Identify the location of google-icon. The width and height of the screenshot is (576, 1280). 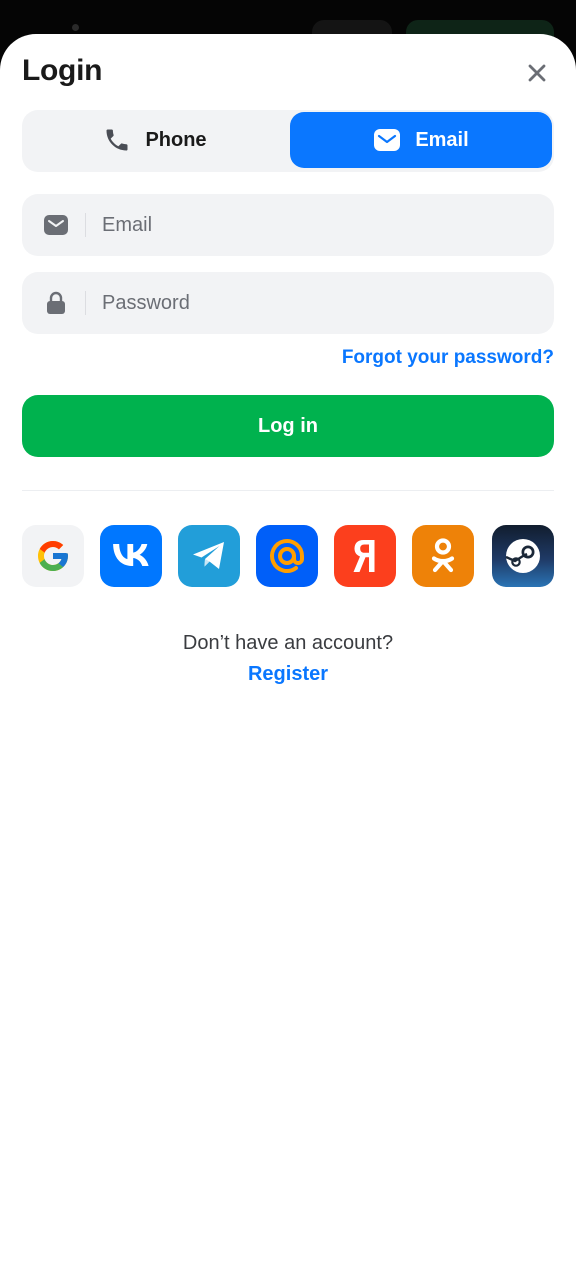
(53, 556).